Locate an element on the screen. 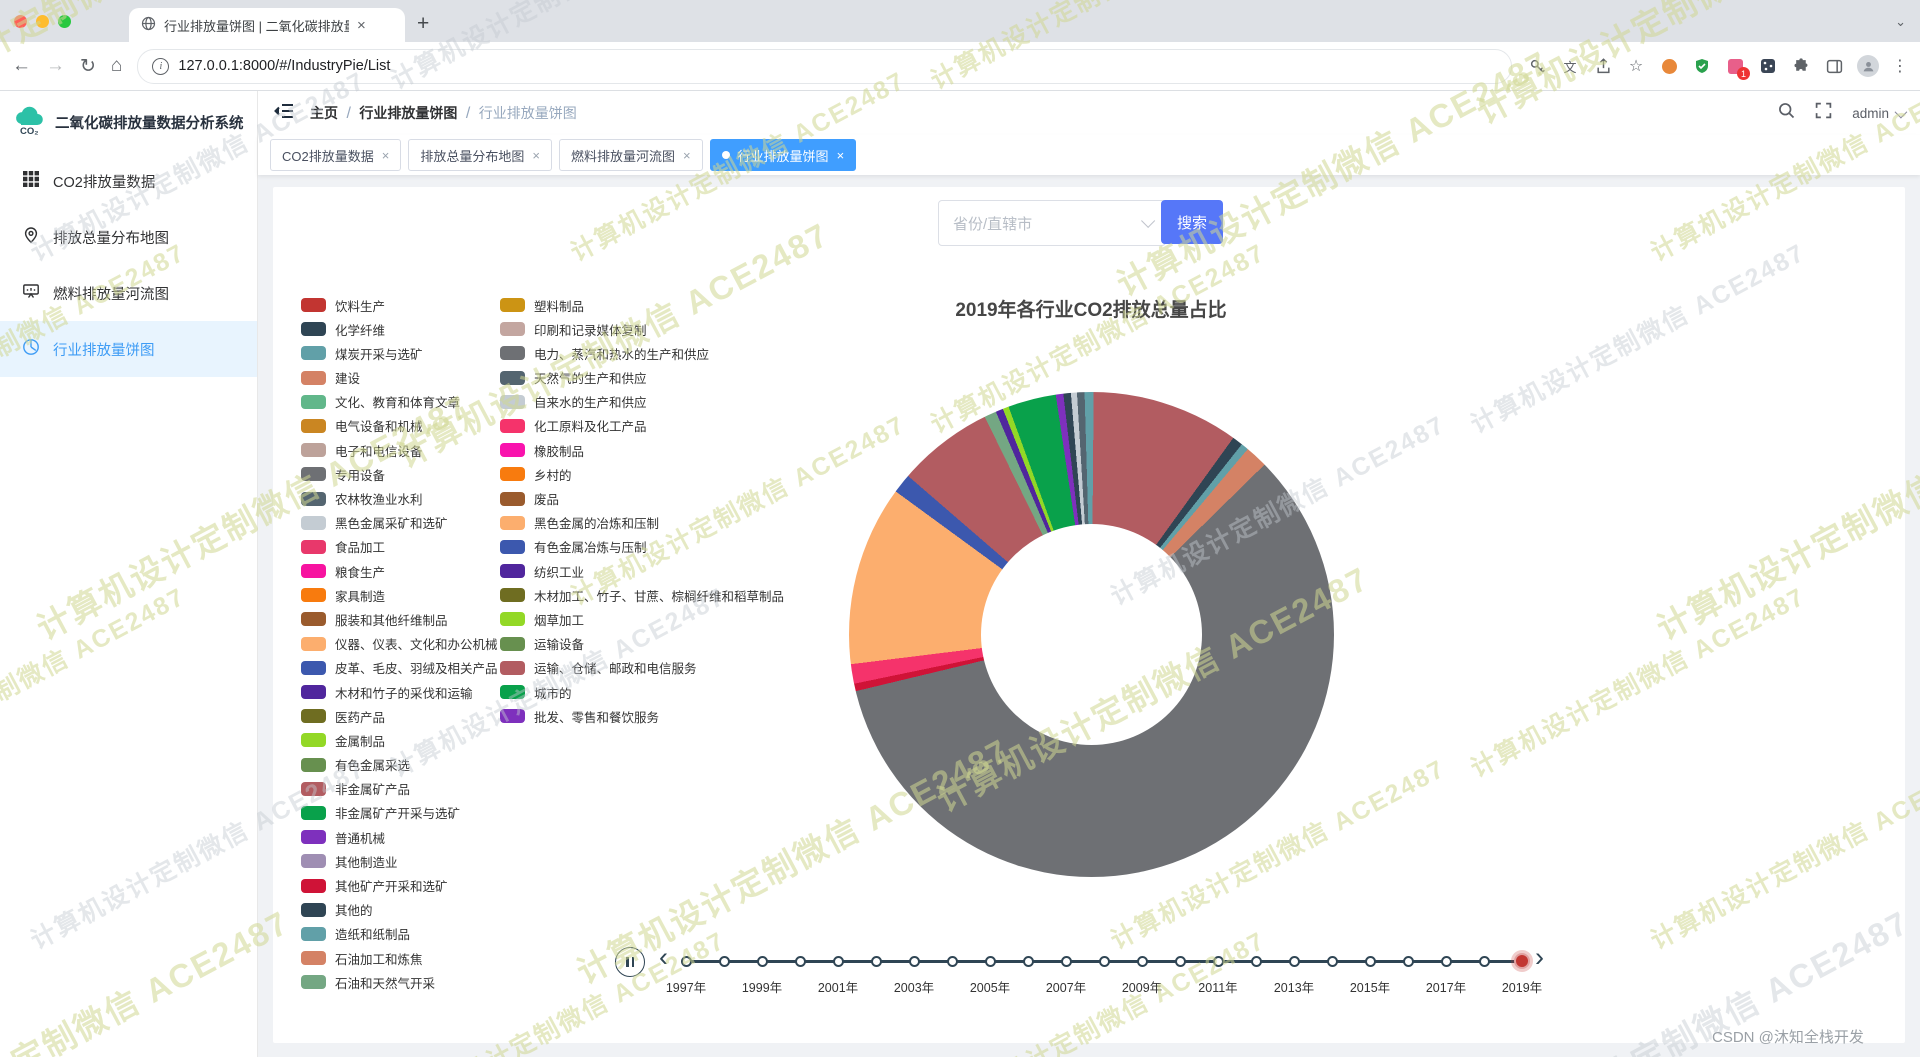 The height and width of the screenshot is (1057, 1920). legend-item: 其他制造业 is located at coordinates (399, 862).